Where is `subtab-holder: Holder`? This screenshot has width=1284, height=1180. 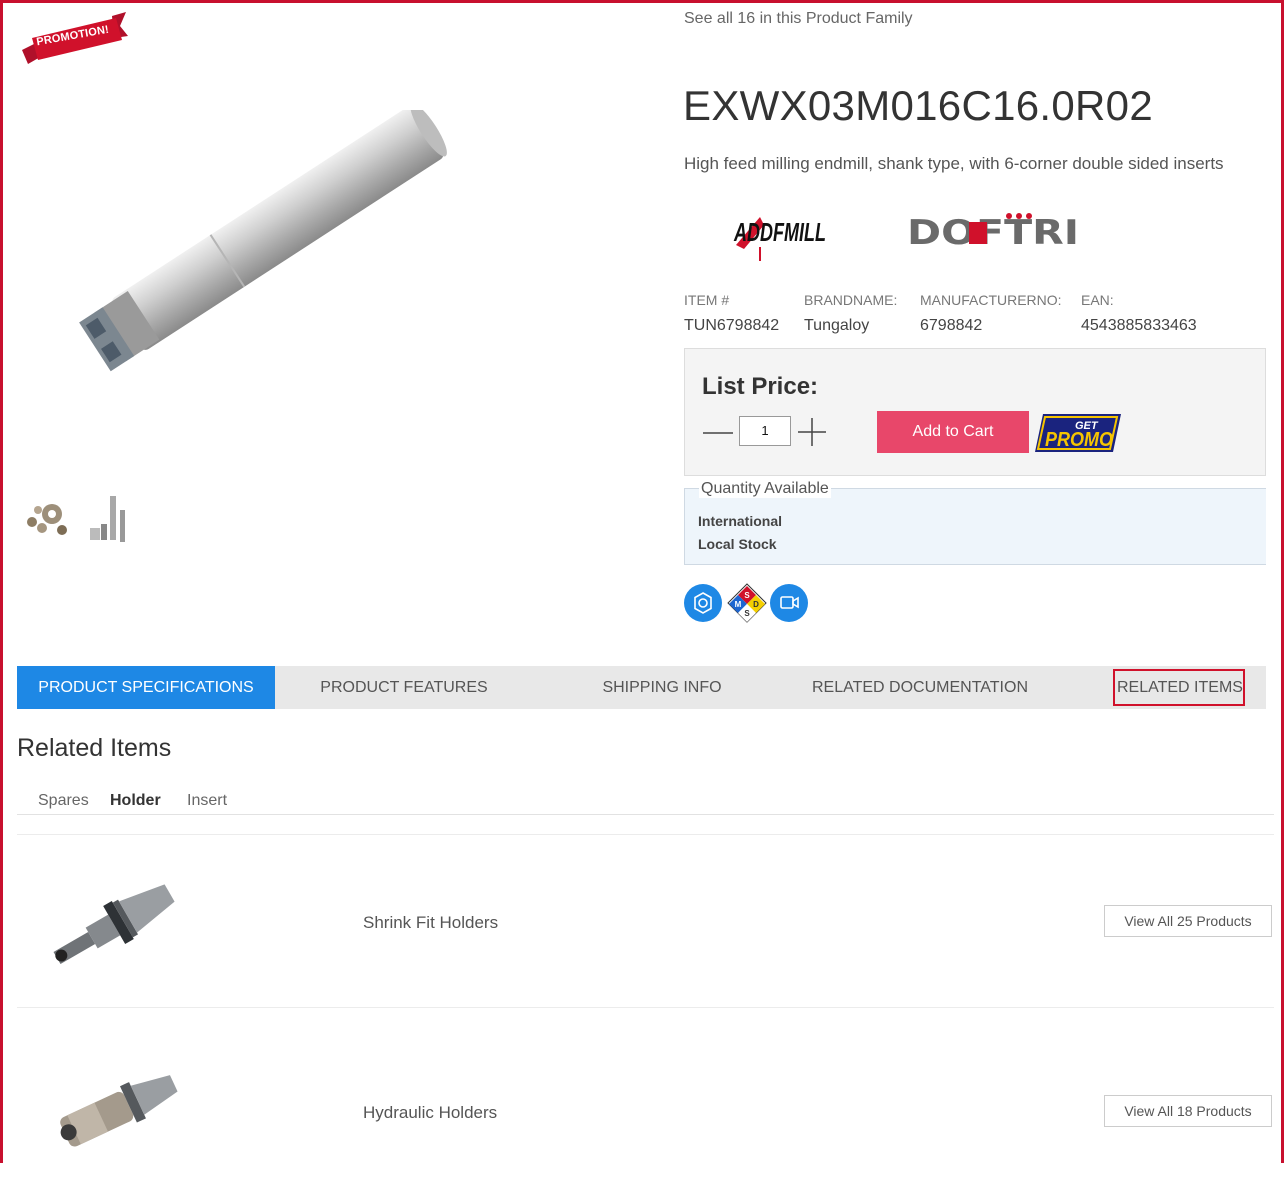 subtab-holder: Holder is located at coordinates (135, 801).